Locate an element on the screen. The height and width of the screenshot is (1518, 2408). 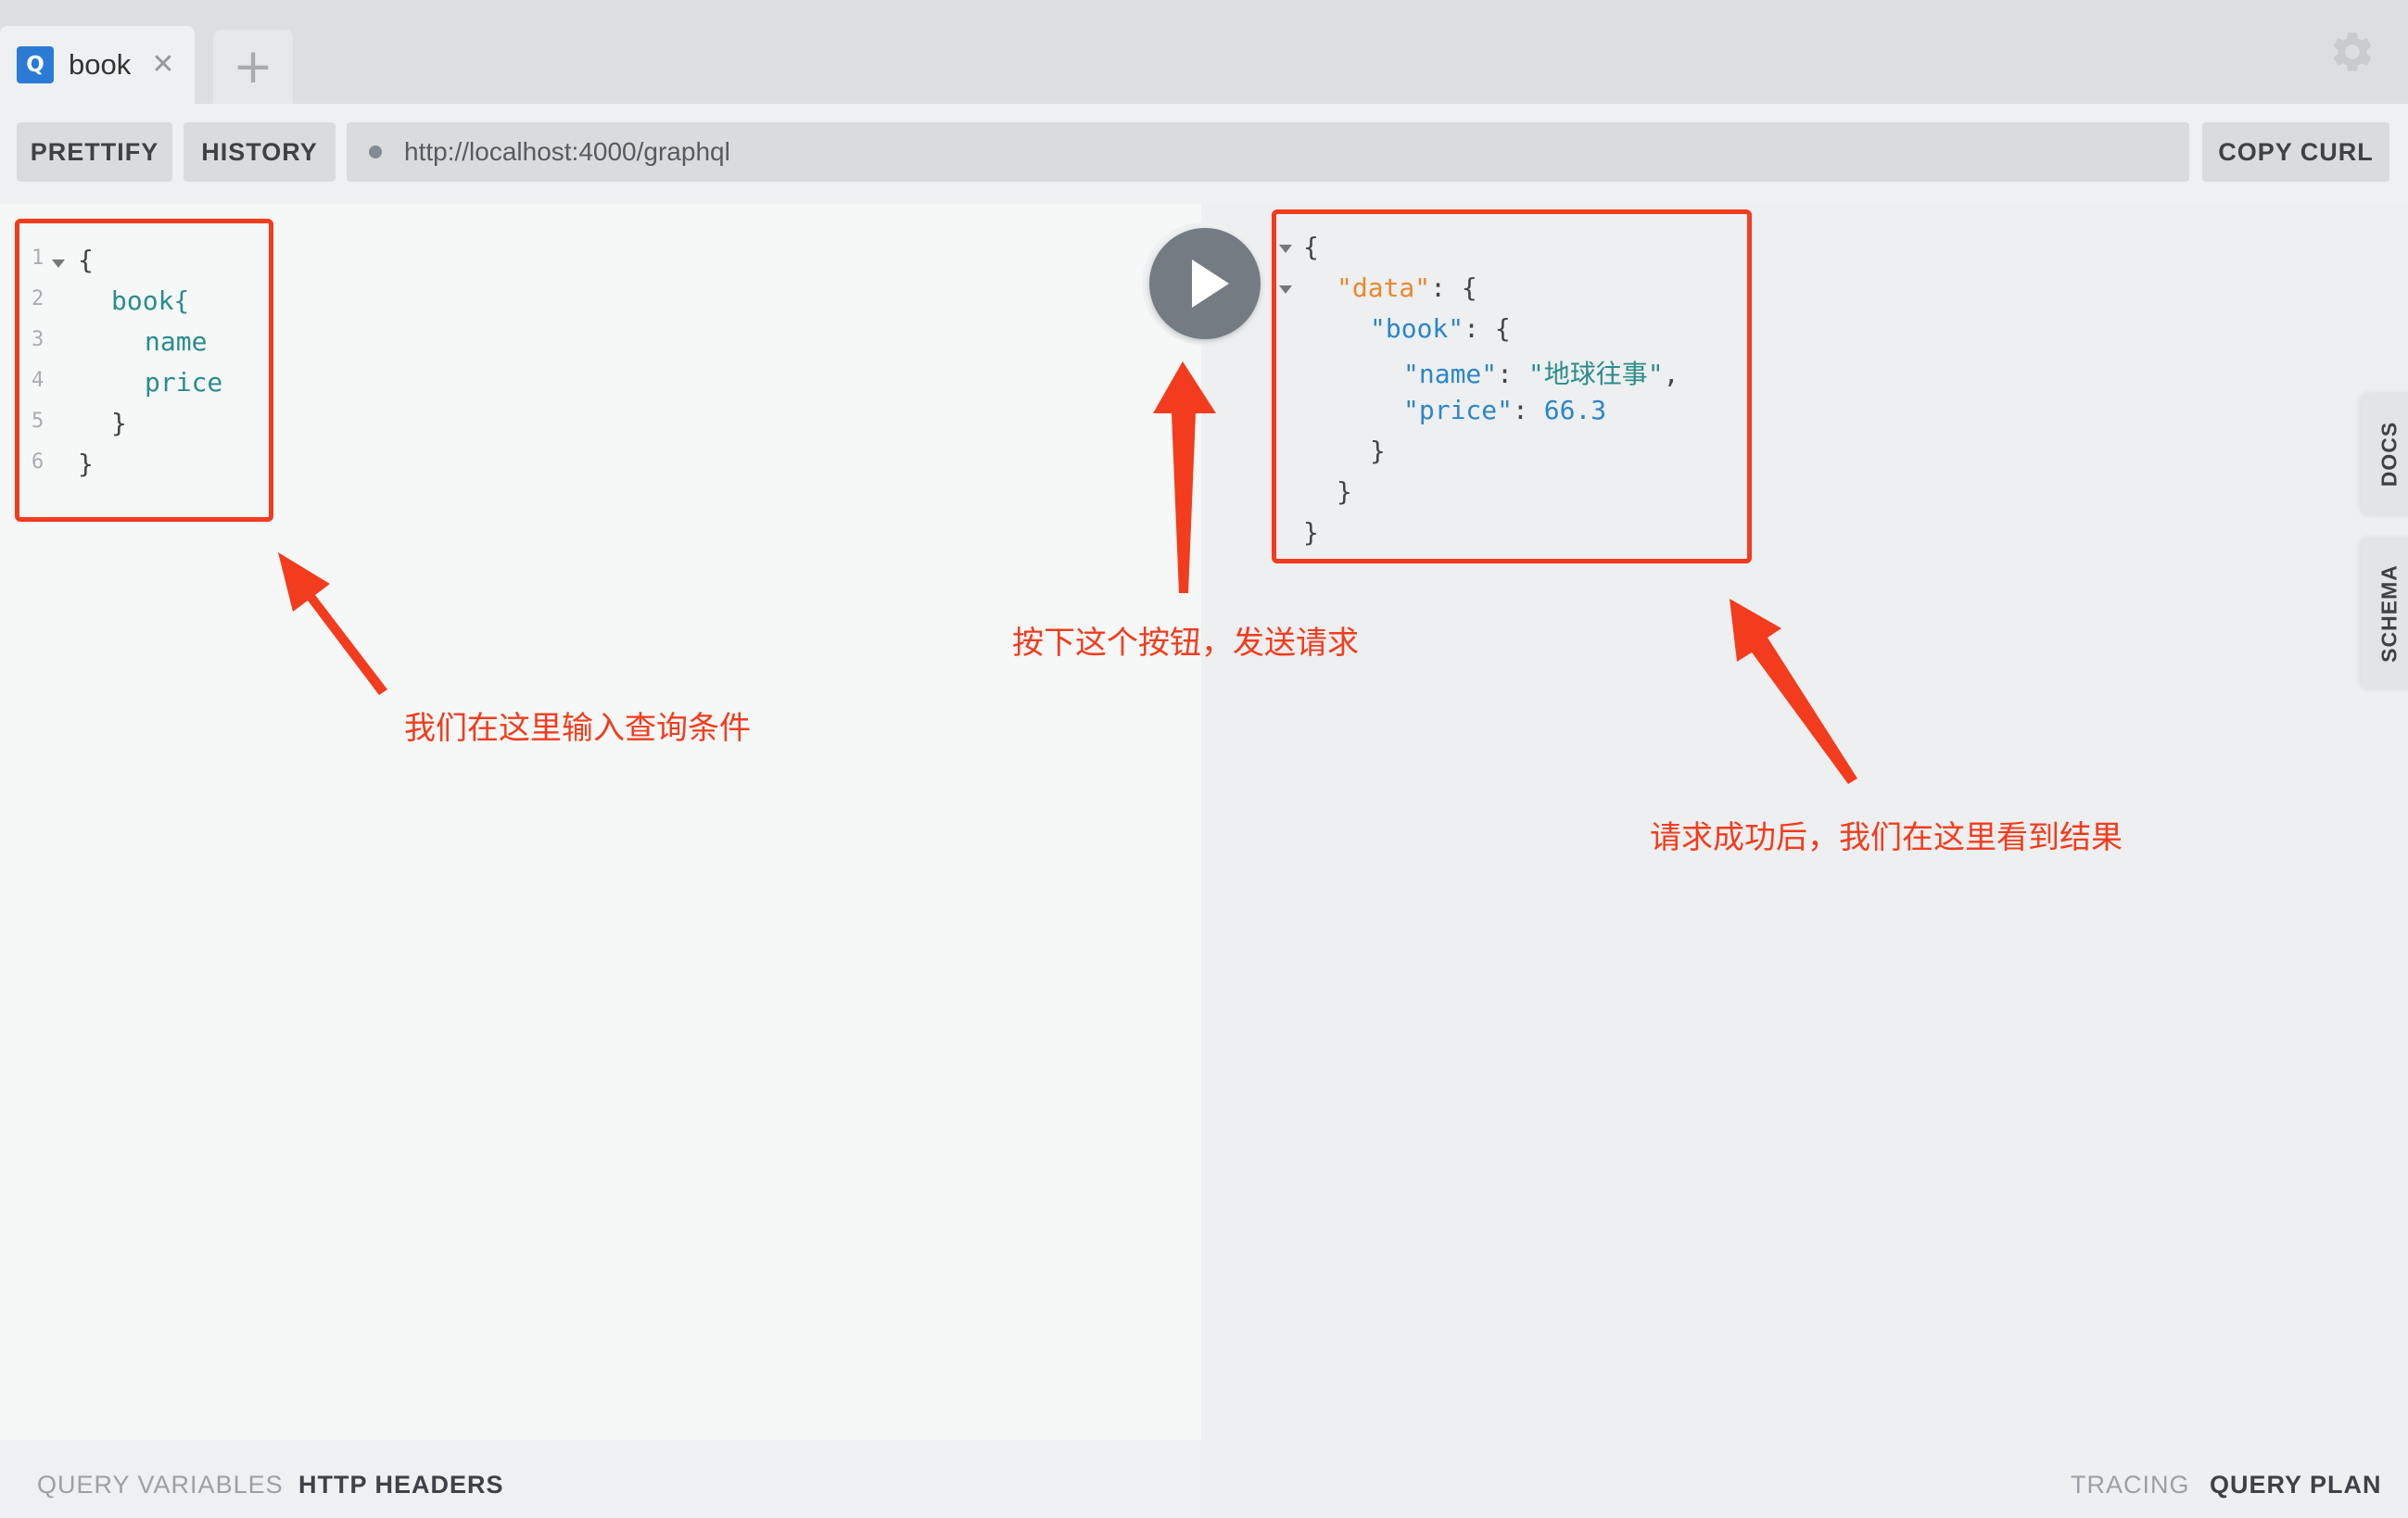
send-annotation: 按下这个按钮，发送请求 is located at coordinates (1186, 643).